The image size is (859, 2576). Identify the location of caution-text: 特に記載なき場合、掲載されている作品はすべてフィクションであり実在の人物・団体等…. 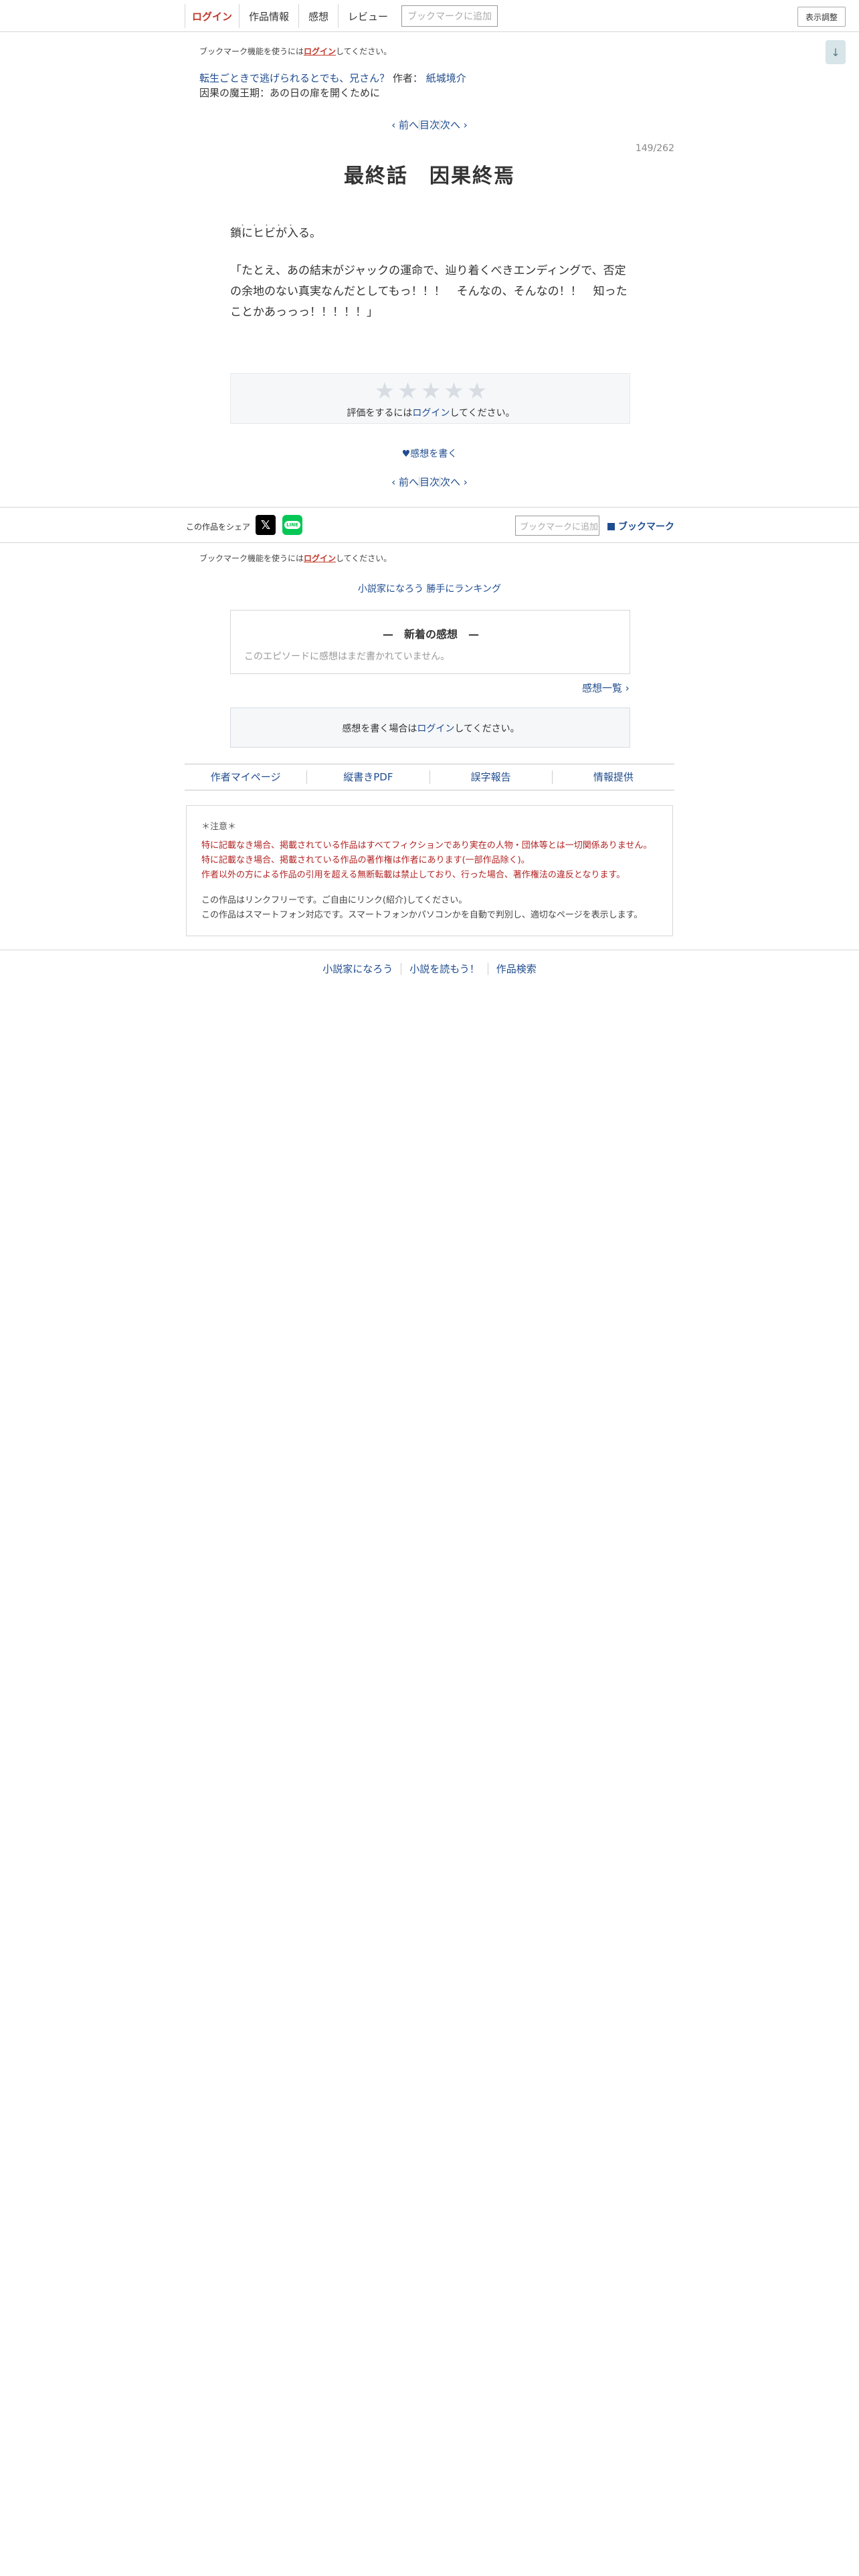
(427, 846).